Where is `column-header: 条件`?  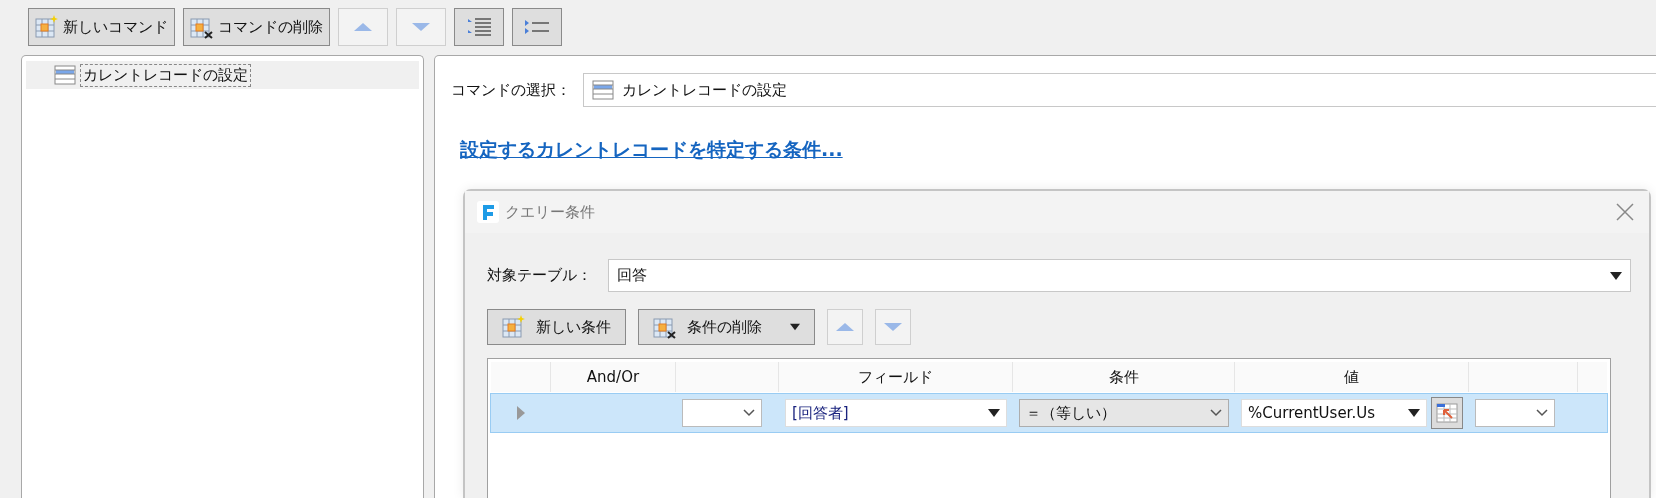 column-header: 条件 is located at coordinates (1124, 377).